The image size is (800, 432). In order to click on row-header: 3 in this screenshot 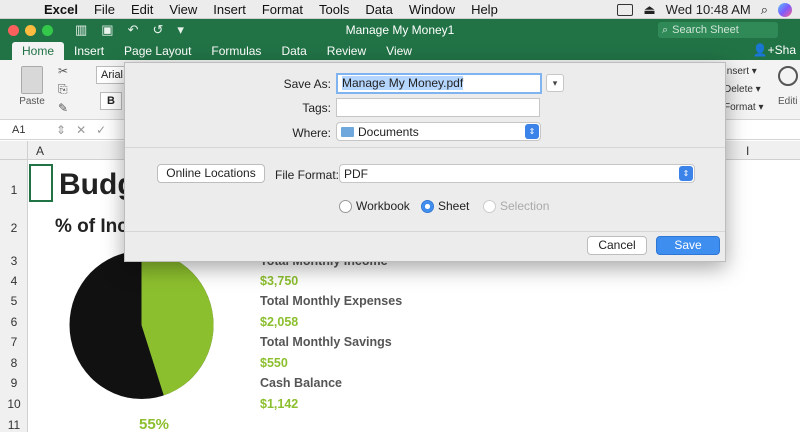, I will do `click(14, 261)`.